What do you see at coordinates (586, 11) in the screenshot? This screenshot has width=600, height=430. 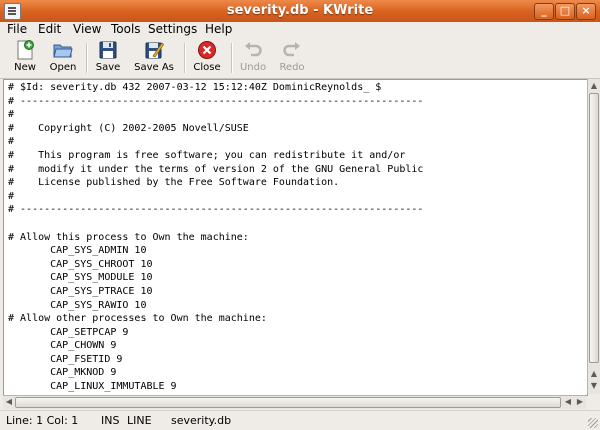 I see `close-window-button: ×` at bounding box center [586, 11].